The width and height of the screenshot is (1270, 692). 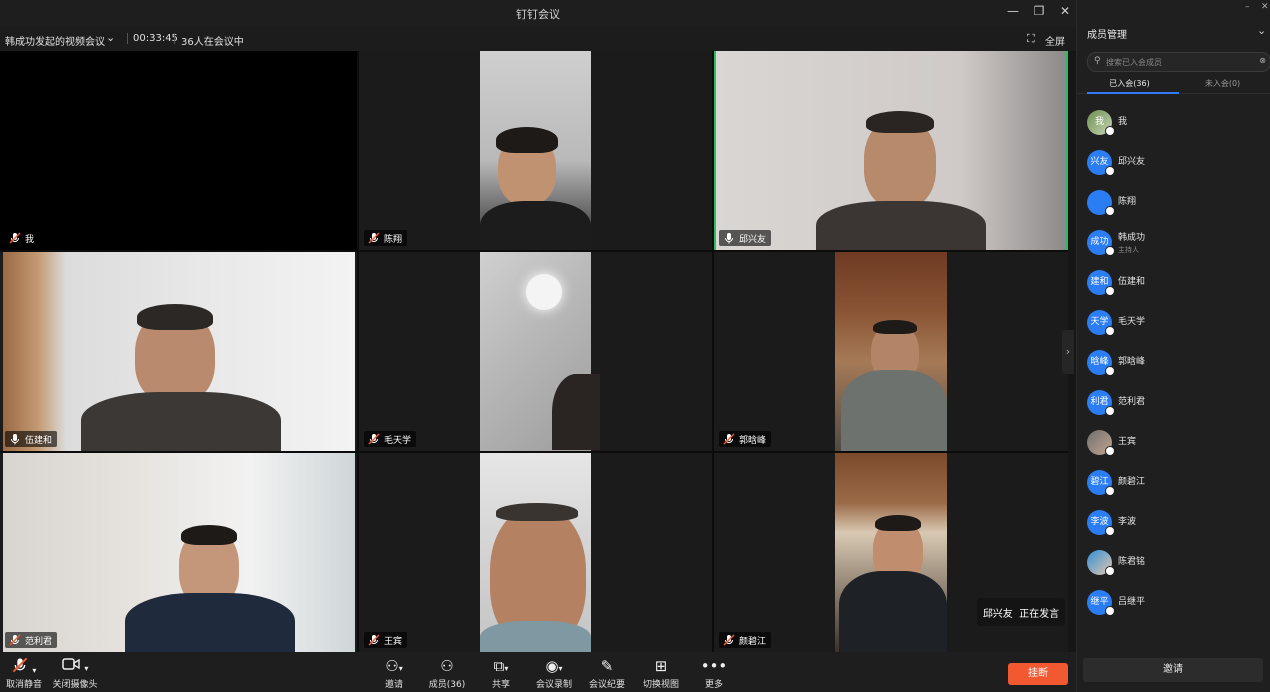 I want to click on participant-nametag: 颜碧江, so click(x=745, y=640).